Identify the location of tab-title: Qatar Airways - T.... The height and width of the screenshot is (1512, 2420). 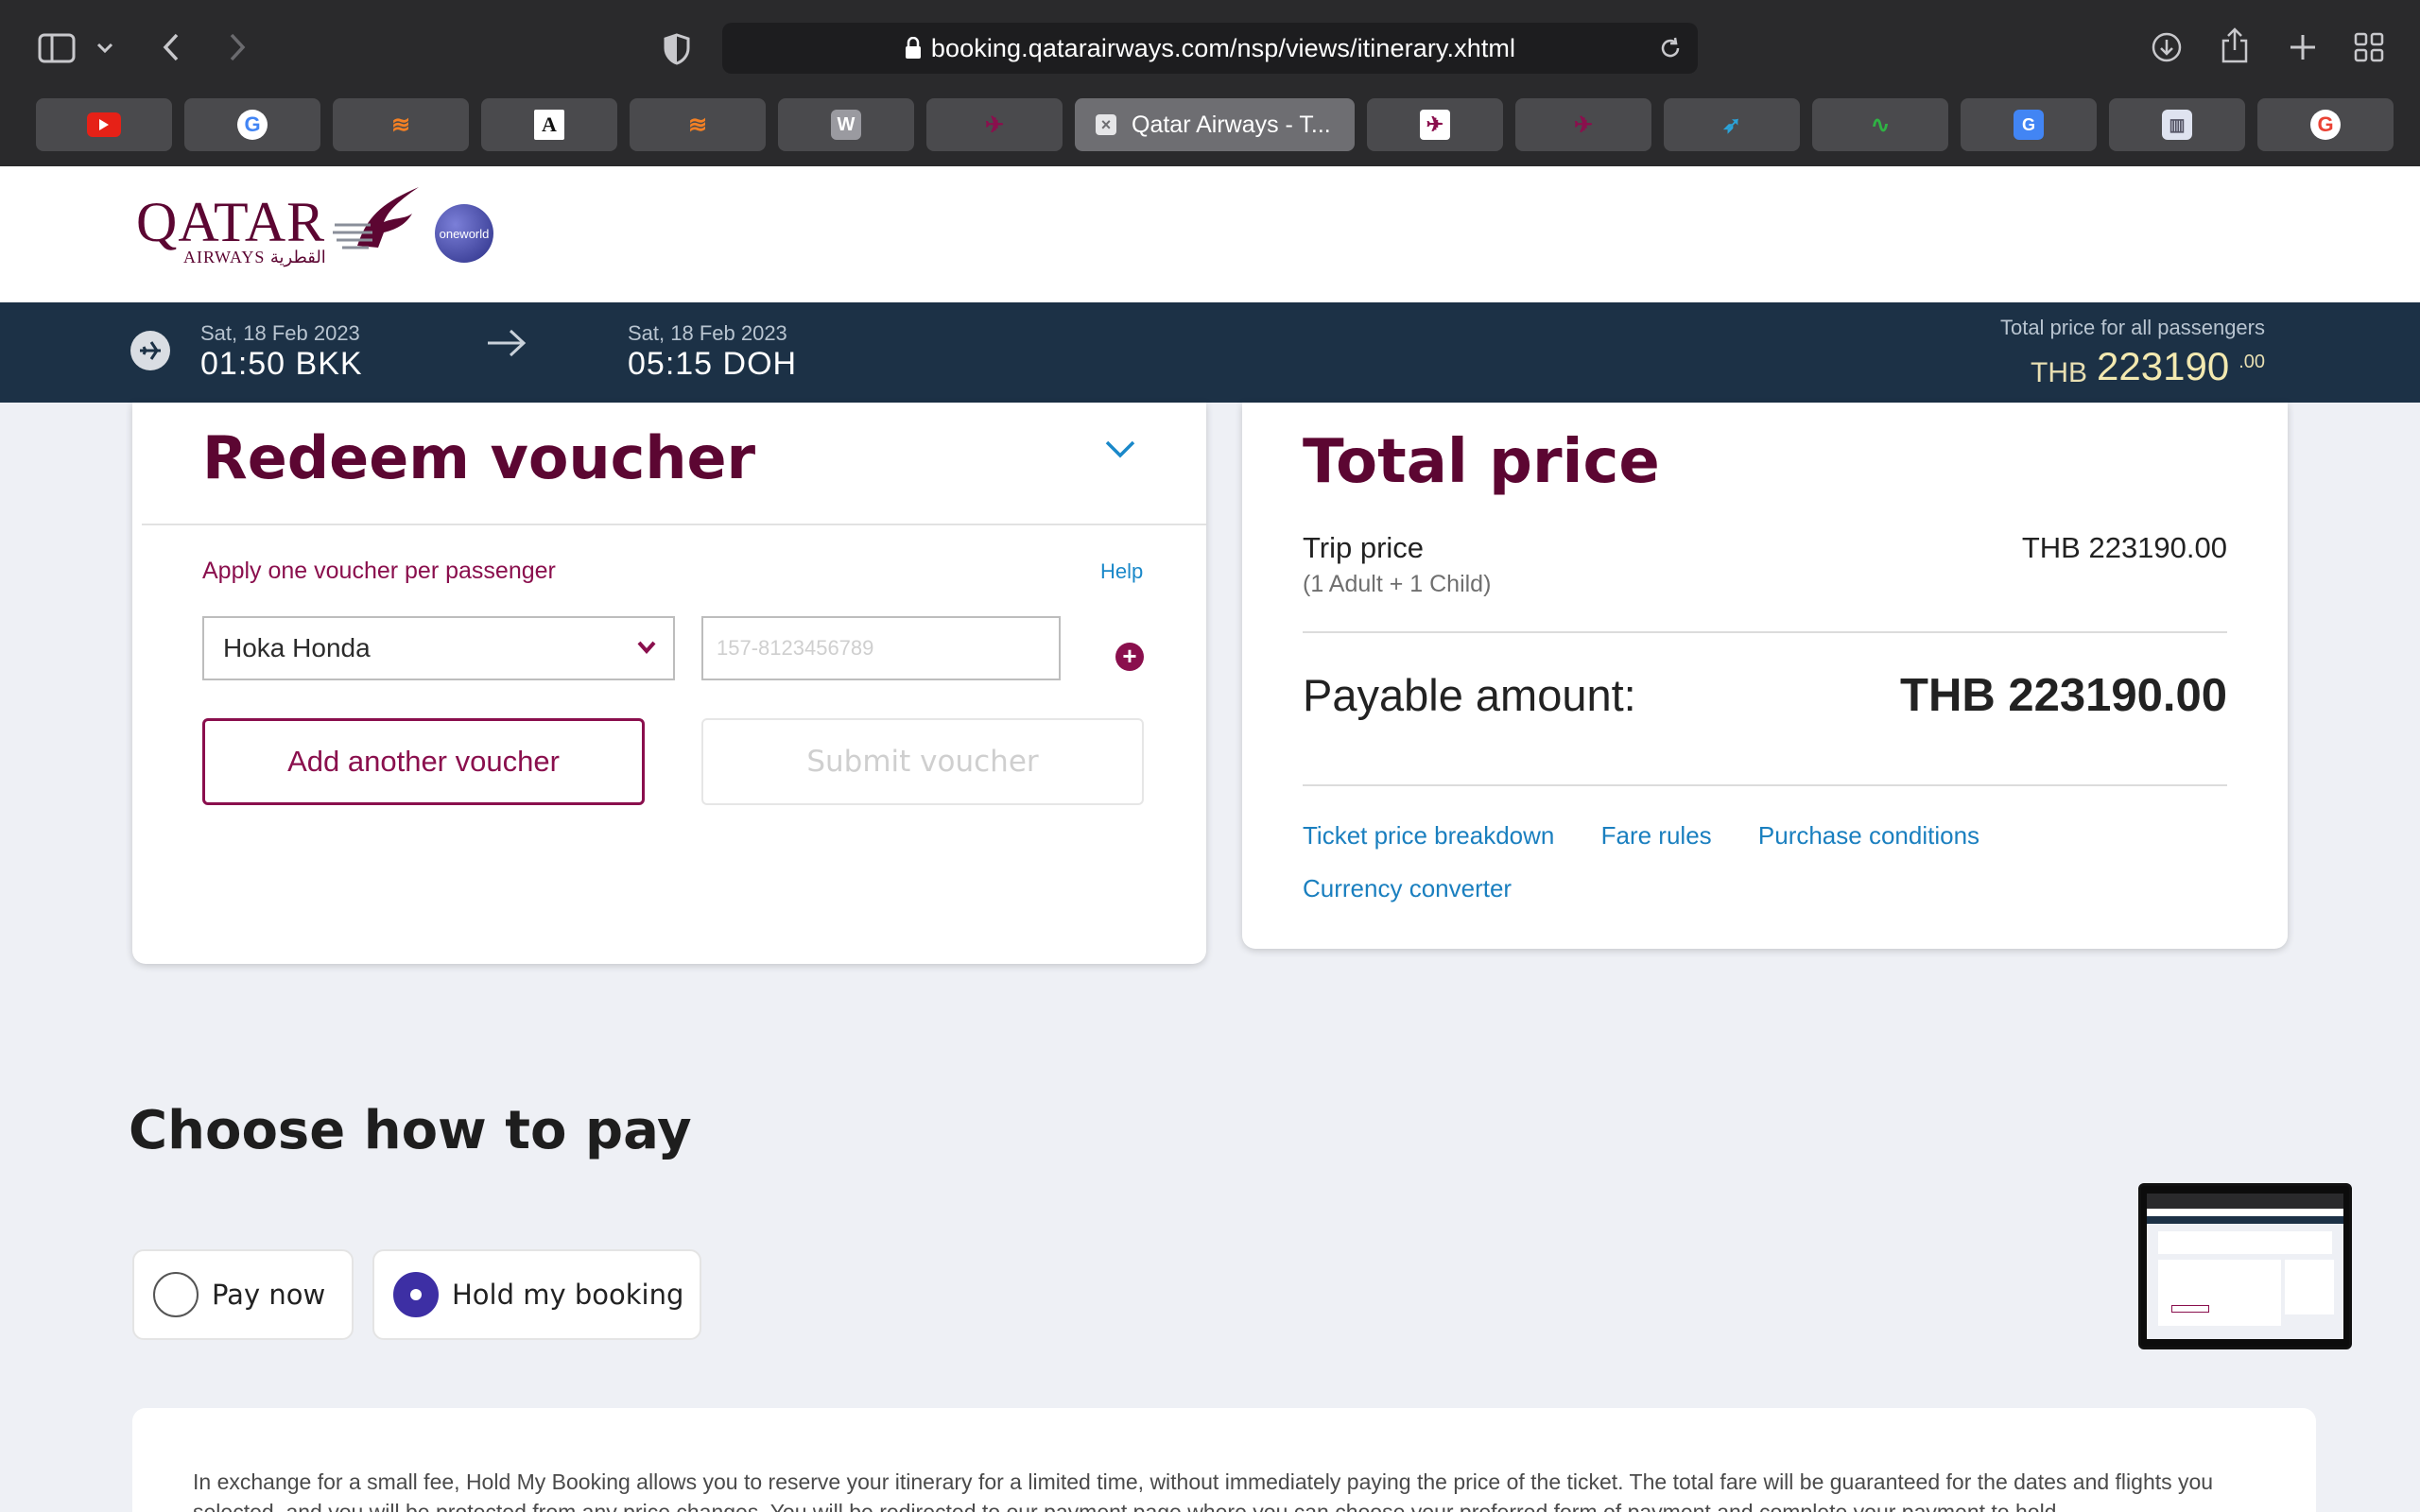
(1231, 124).